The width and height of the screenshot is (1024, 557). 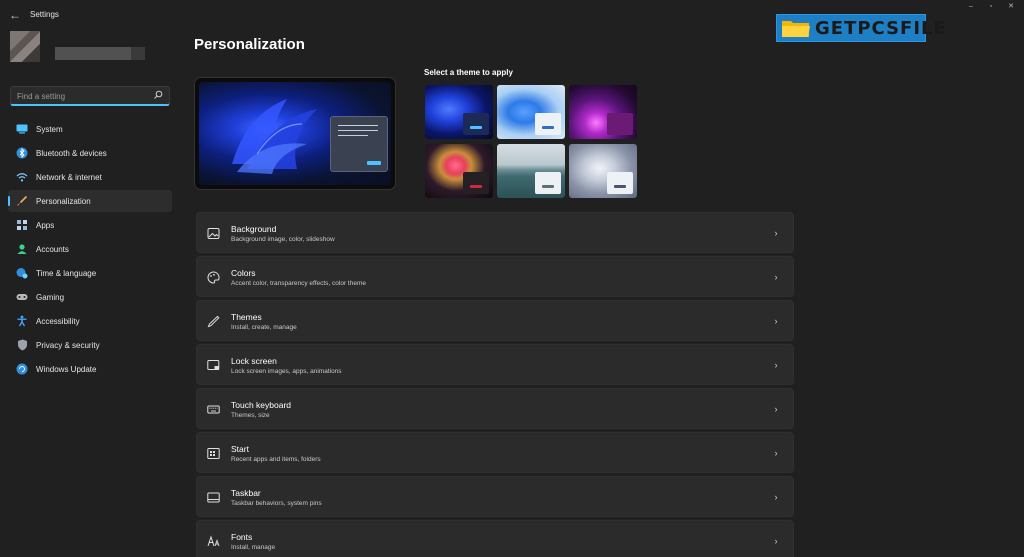 I want to click on sidebar-item-network-internet: Network & internet, so click(x=90, y=177).